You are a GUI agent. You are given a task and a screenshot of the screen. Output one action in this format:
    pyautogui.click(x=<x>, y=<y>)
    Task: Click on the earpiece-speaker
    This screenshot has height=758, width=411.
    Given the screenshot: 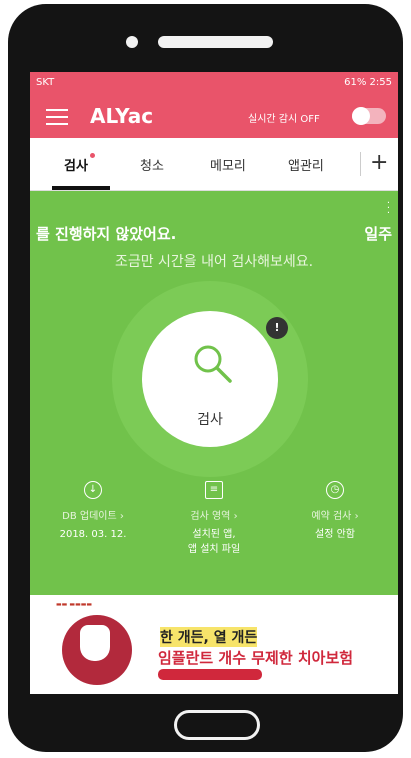 What is the action you would take?
    pyautogui.click(x=215, y=42)
    